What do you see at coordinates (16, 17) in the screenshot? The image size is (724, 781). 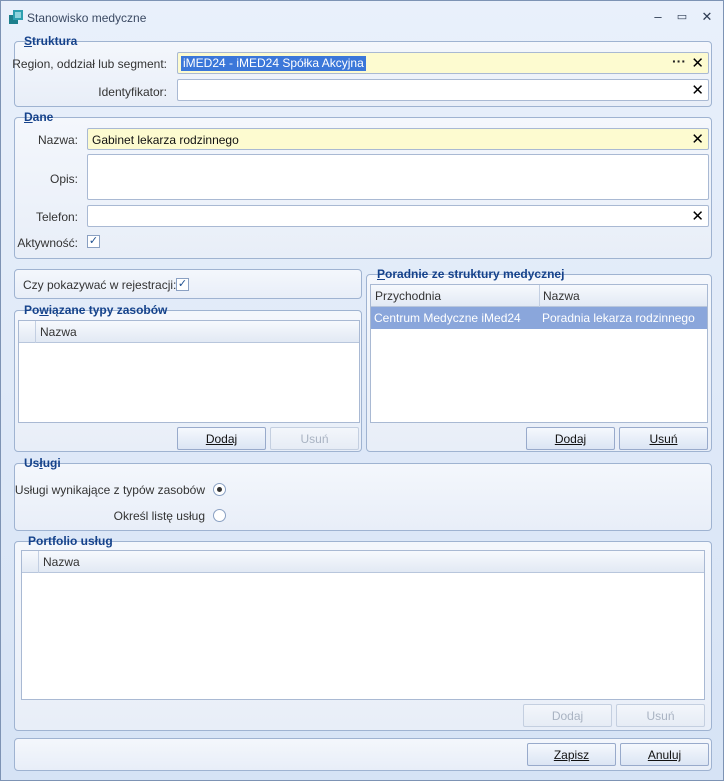 I see `app-icon` at bounding box center [16, 17].